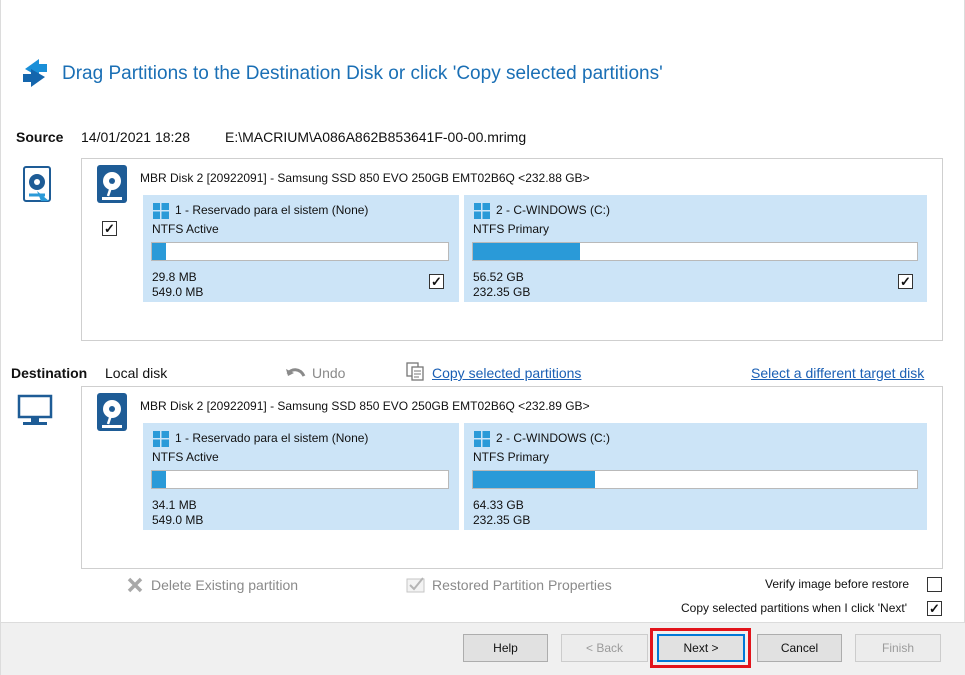 The width and height of the screenshot is (965, 675). Describe the element at coordinates (49, 373) in the screenshot. I see `destination-label: Destination` at that location.